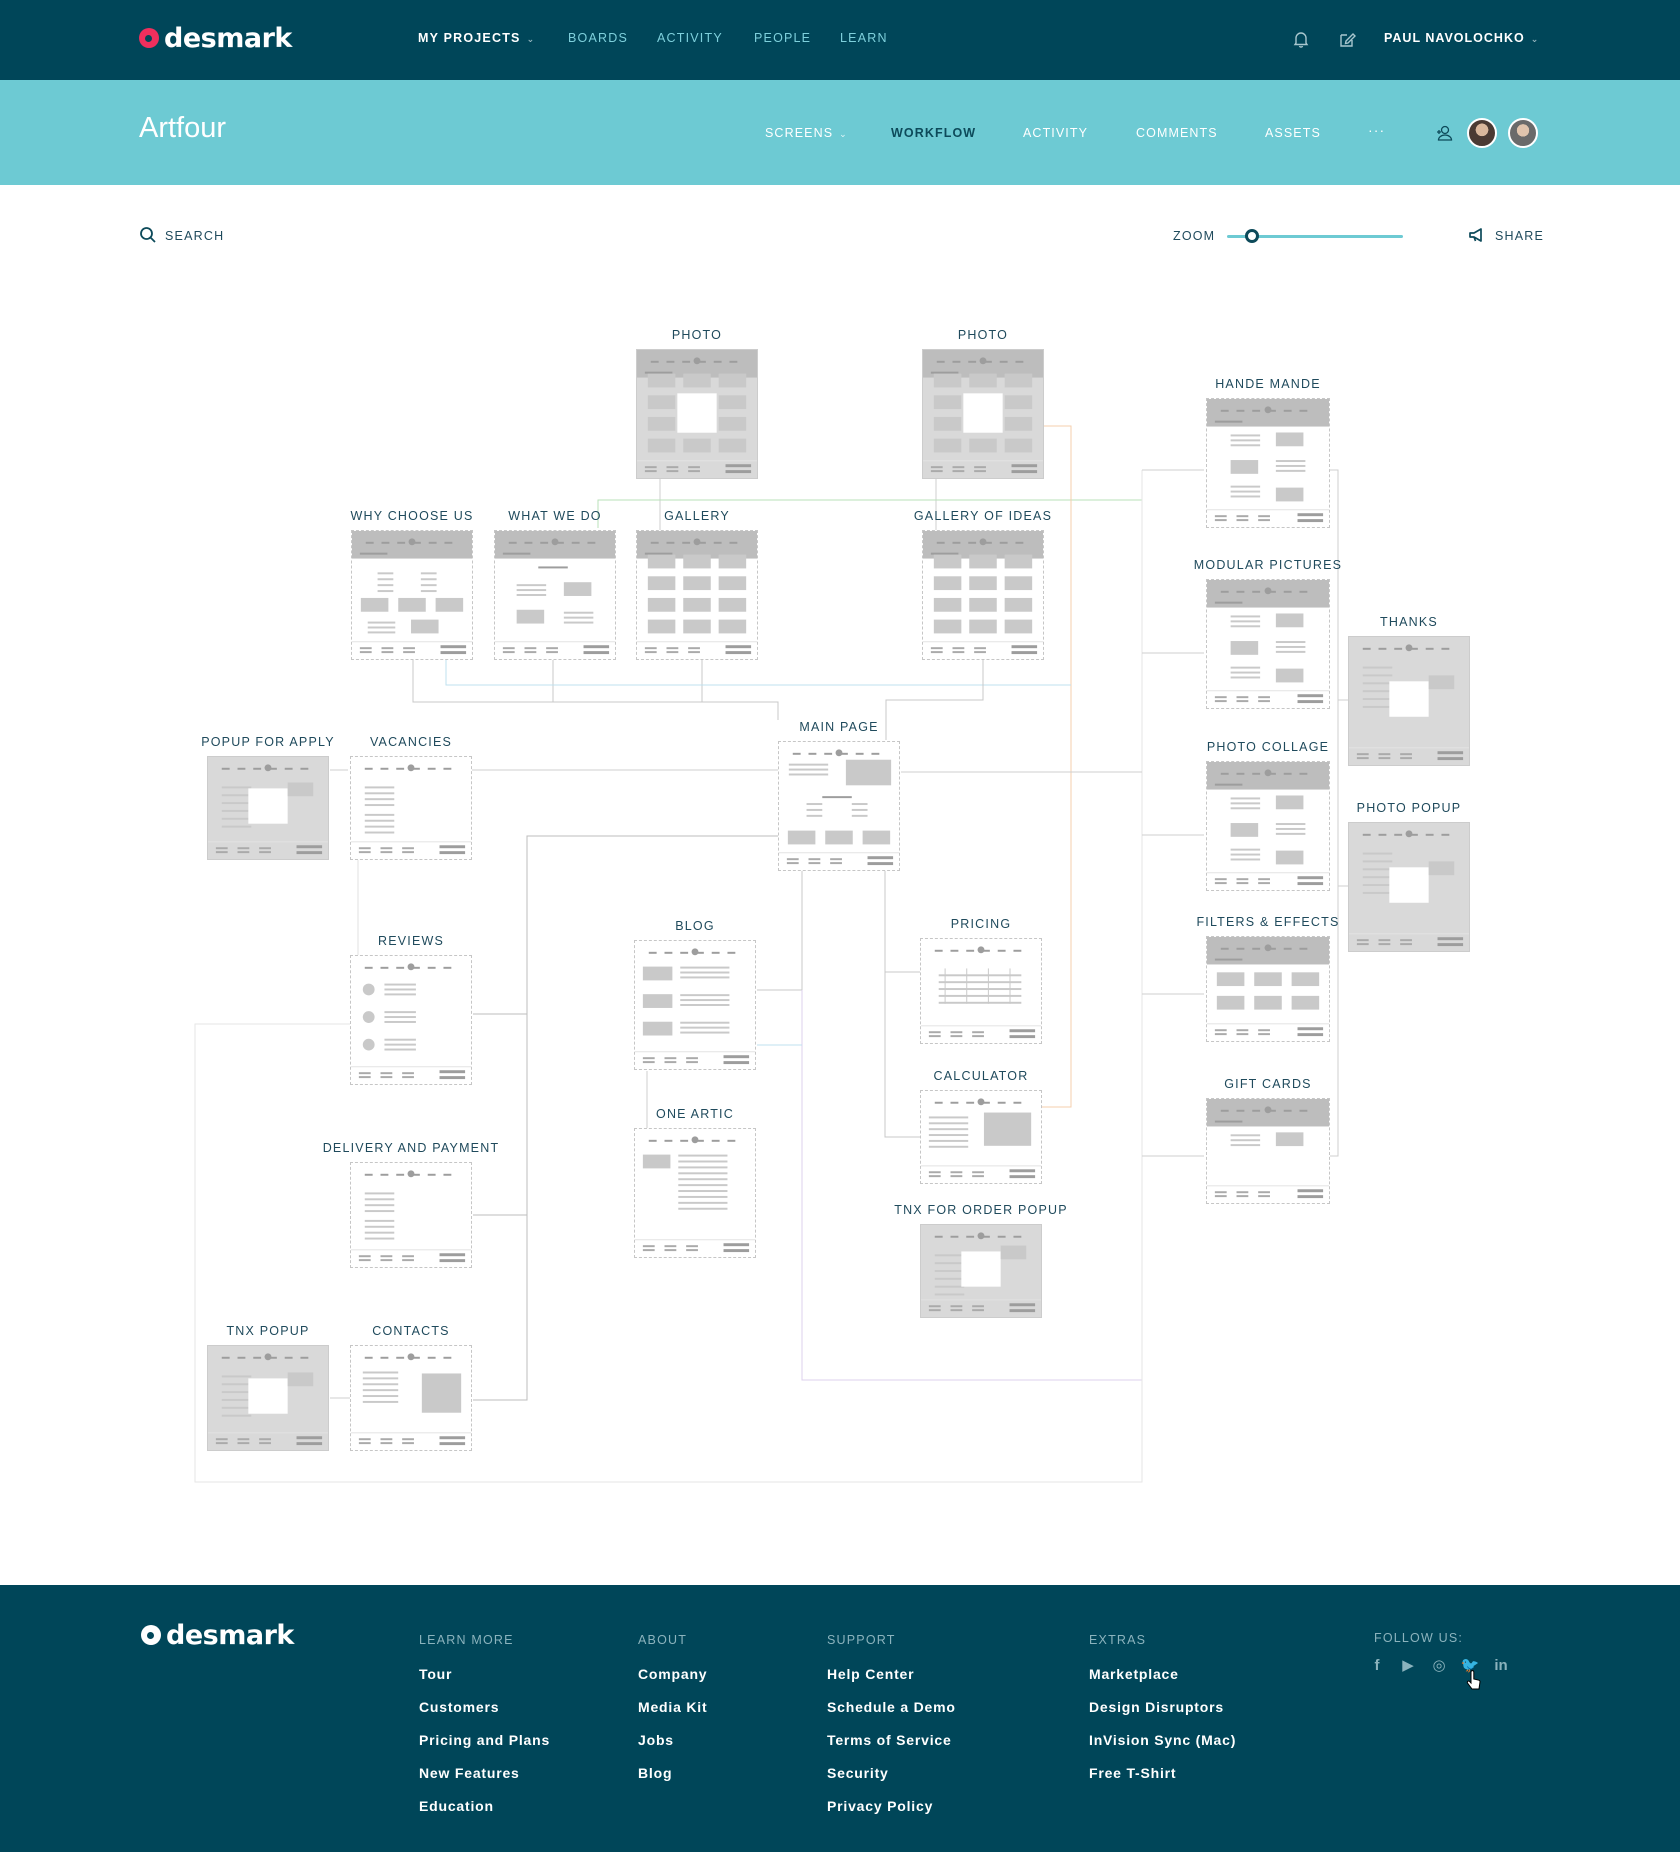 This screenshot has height=1852, width=1680. Describe the element at coordinates (1519, 236) in the screenshot. I see `share-button: SHARE` at that location.